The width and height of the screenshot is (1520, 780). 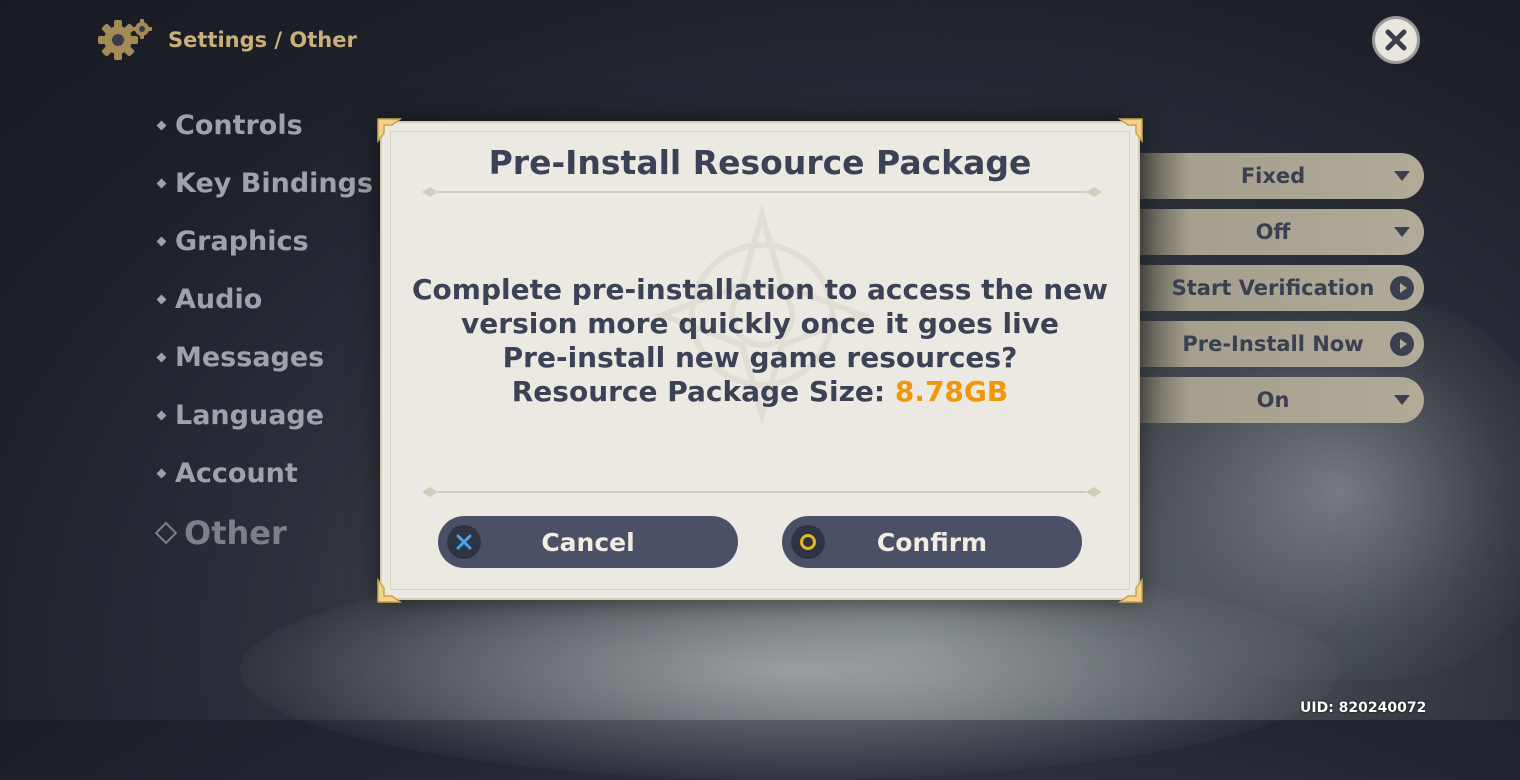 I want to click on cancel-button: Cancel, so click(x=588, y=542).